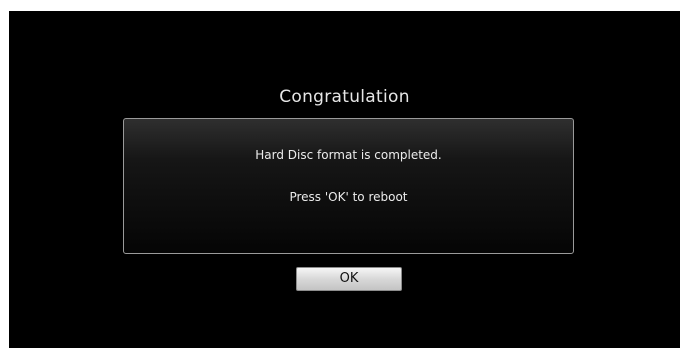 The width and height of the screenshot is (689, 358). Describe the element at coordinates (349, 279) in the screenshot. I see `ok-button: OK` at that location.